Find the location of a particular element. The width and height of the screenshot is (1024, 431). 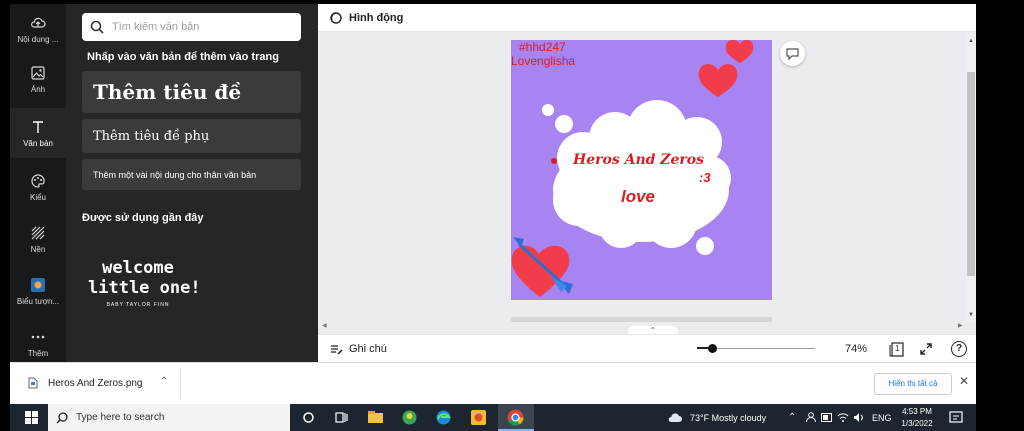

recent-preset-line2: little one! is located at coordinates (144, 288).